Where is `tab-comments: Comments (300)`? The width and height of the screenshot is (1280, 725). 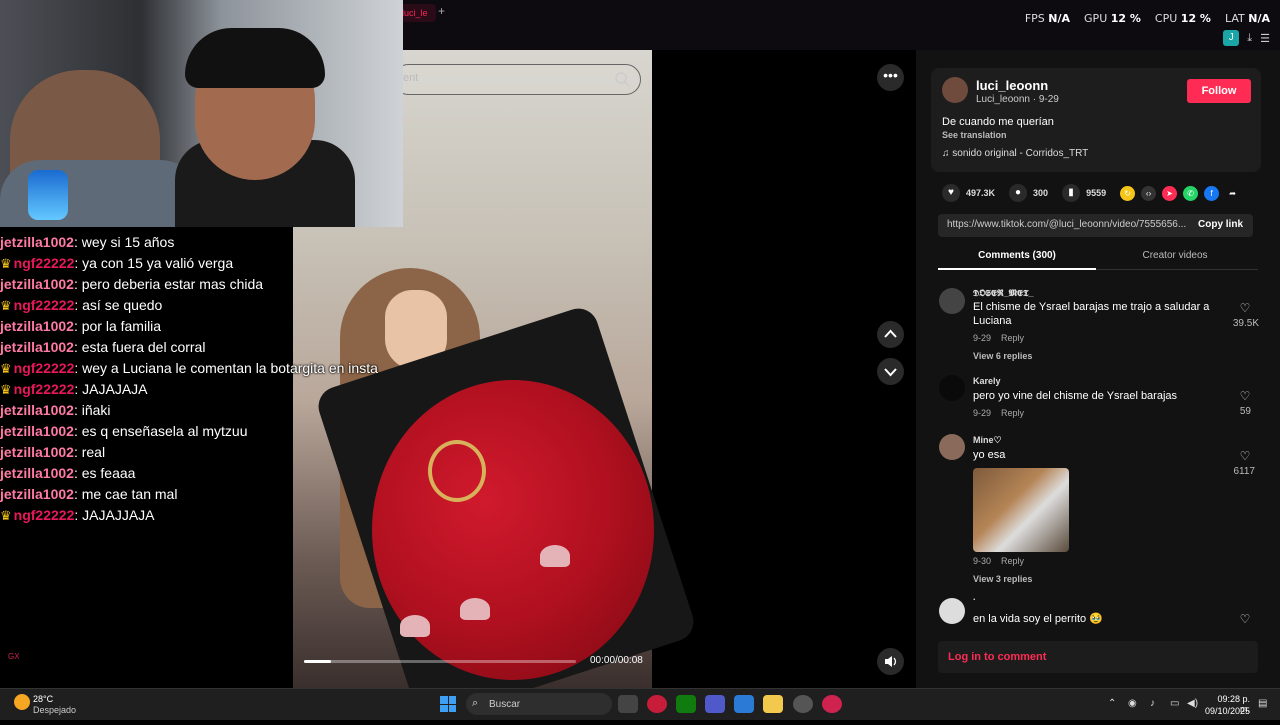
tab-comments: Comments (300) is located at coordinates (1017, 255).